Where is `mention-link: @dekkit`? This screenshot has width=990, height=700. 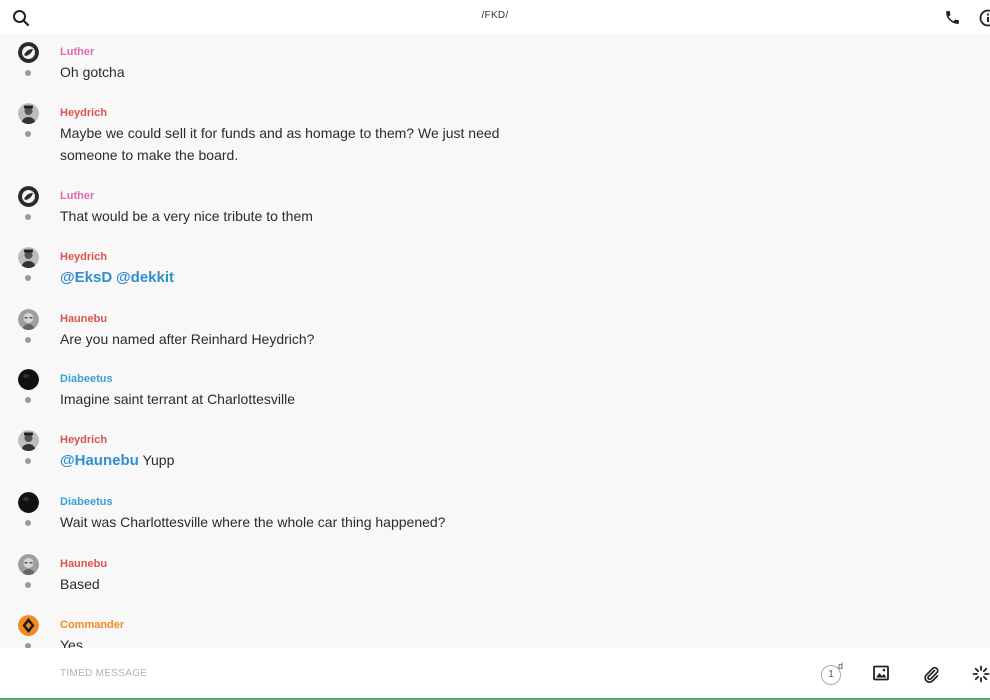 mention-link: @dekkit is located at coordinates (145, 277).